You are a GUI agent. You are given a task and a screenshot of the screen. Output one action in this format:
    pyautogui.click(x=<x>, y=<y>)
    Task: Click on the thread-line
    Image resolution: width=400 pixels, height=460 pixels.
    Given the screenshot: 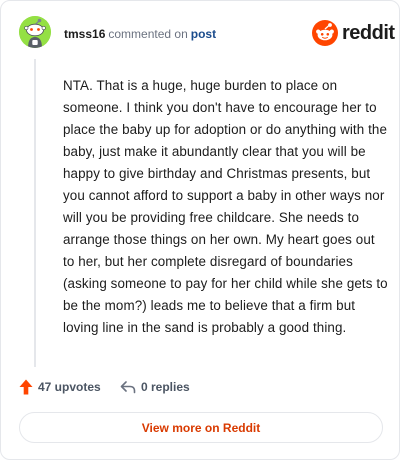 What is the action you would take?
    pyautogui.click(x=35, y=213)
    